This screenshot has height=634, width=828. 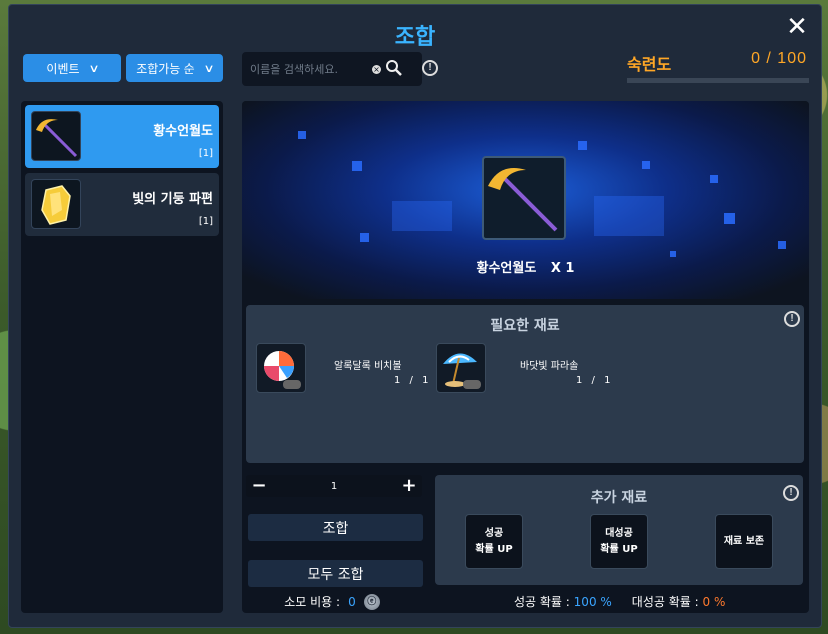 I want to click on search-box: ×, so click(x=332, y=69).